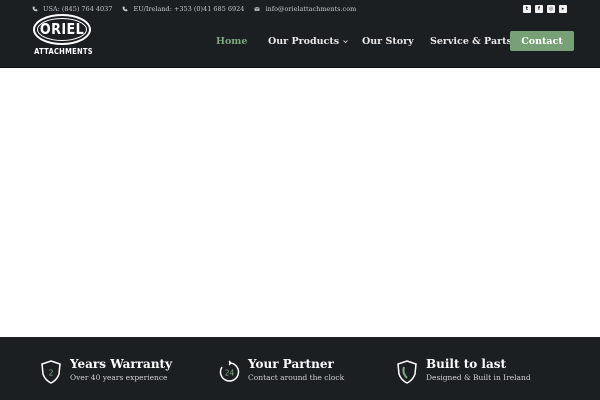 The image size is (600, 400). What do you see at coordinates (345, 41) in the screenshot?
I see `chevron-down-icon` at bounding box center [345, 41].